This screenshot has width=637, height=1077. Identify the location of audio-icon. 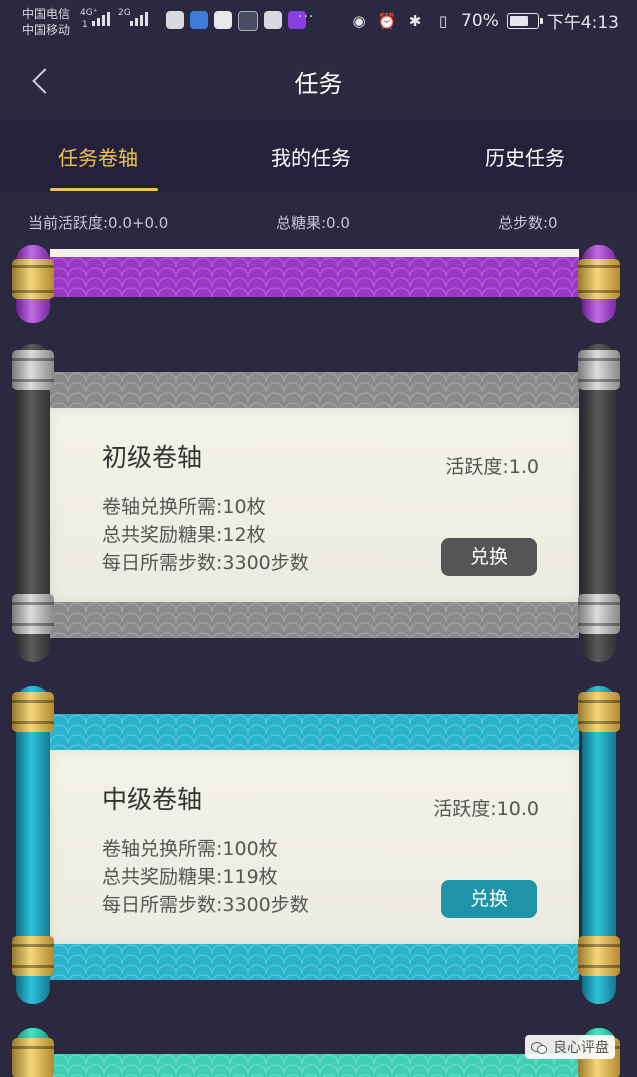
(273, 20).